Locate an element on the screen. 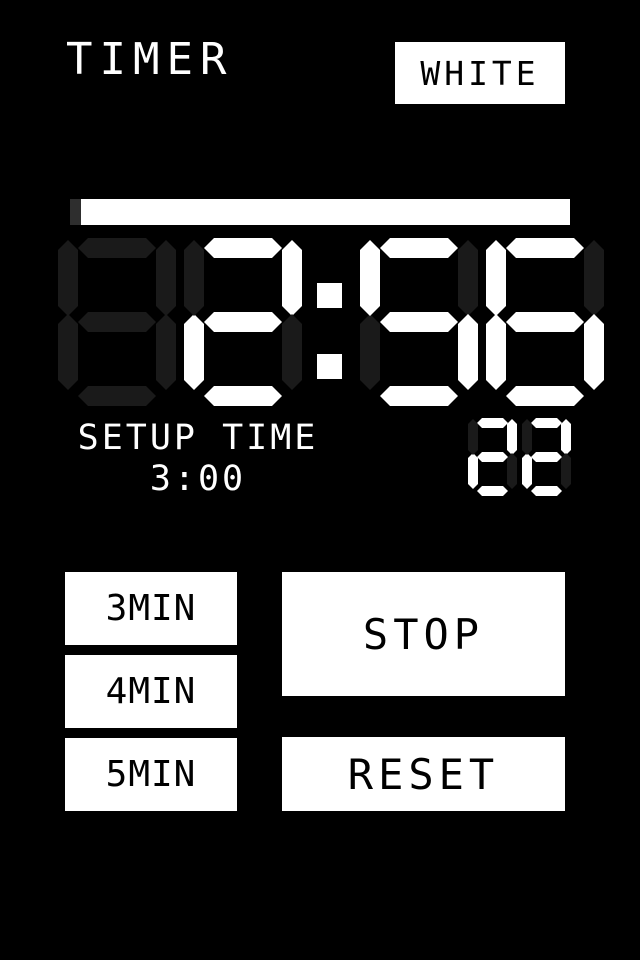  setup-time-block: SETUP TIME 3:00 is located at coordinates (198, 459).